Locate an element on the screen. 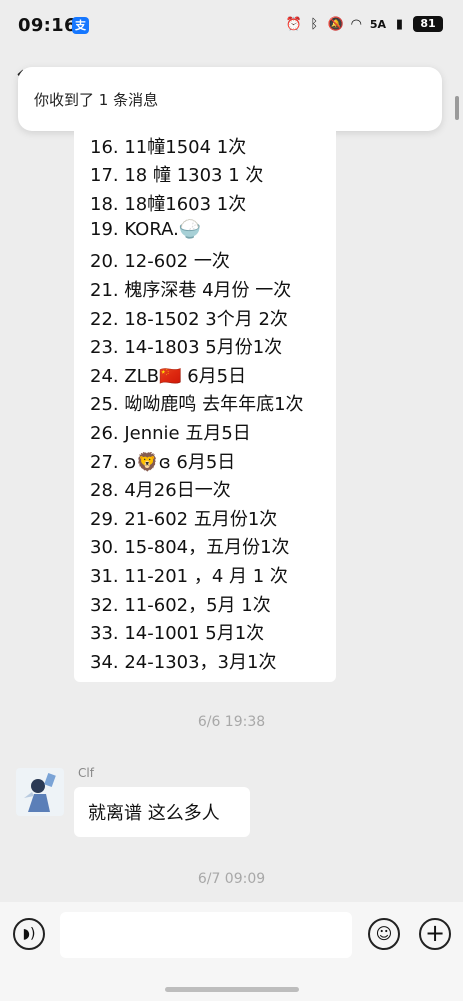 The image size is (463, 1001). scrollbar is located at coordinates (457, 108).